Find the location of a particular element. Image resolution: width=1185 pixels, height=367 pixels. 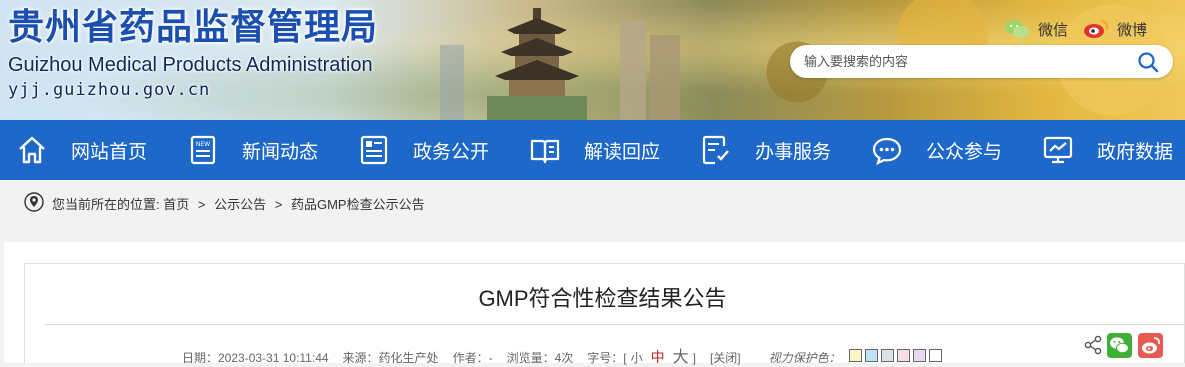

document-list-icon is located at coordinates (374, 150).